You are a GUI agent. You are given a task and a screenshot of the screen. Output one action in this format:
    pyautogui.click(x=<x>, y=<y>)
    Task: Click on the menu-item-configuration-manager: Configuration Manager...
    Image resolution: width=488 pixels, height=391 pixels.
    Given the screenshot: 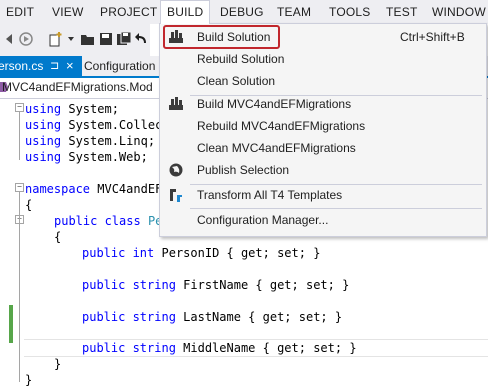 What is the action you would take?
    pyautogui.click(x=323, y=220)
    